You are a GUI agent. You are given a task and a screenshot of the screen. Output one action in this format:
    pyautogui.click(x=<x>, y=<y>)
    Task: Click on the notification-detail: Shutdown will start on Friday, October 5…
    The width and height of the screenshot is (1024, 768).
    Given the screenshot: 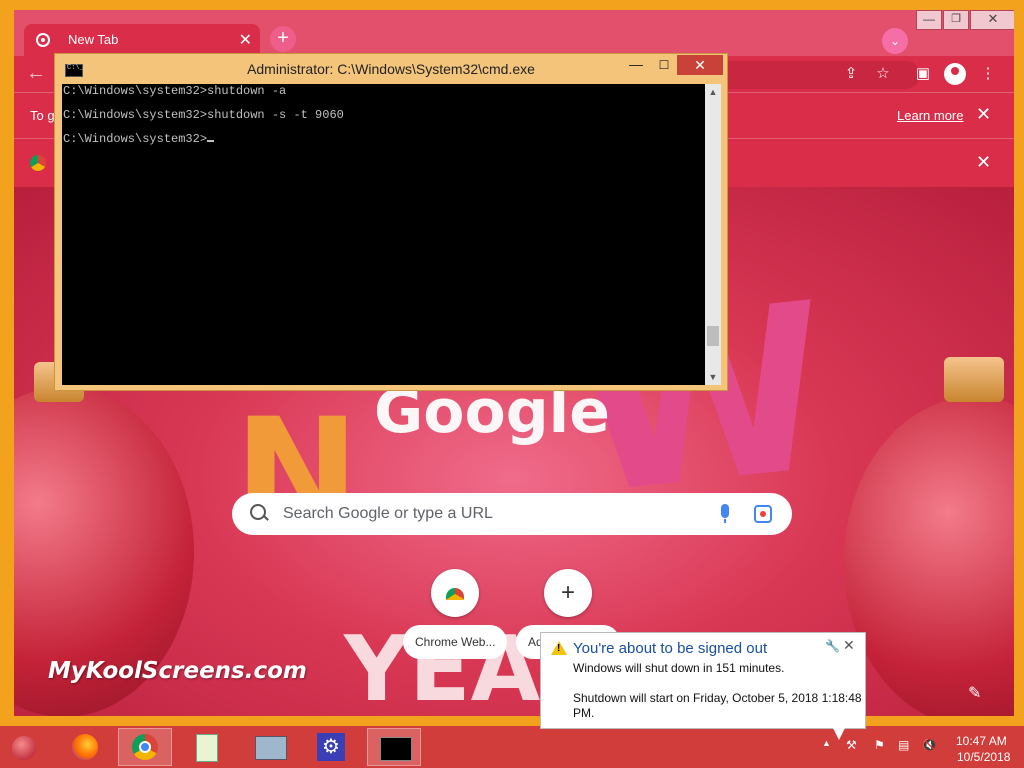 What is the action you would take?
    pyautogui.click(x=717, y=705)
    